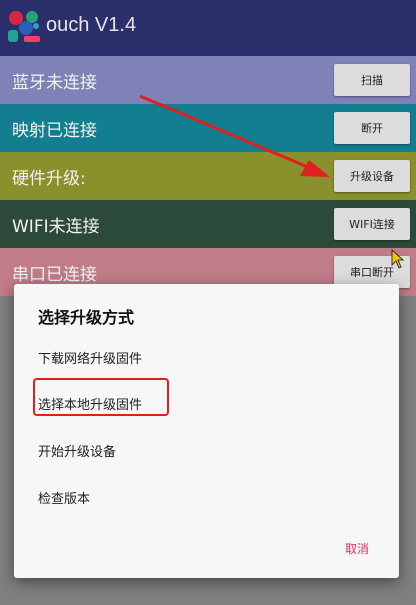  I want to click on annotation-highlight-box, so click(101, 397).